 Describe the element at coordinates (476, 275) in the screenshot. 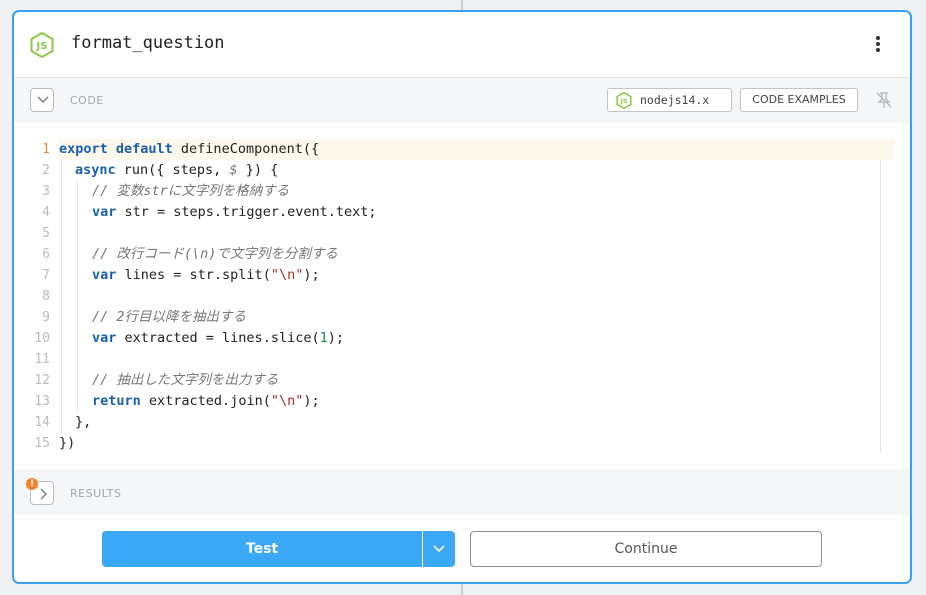

I see `code-text: var lines = str.split("\n");` at that location.